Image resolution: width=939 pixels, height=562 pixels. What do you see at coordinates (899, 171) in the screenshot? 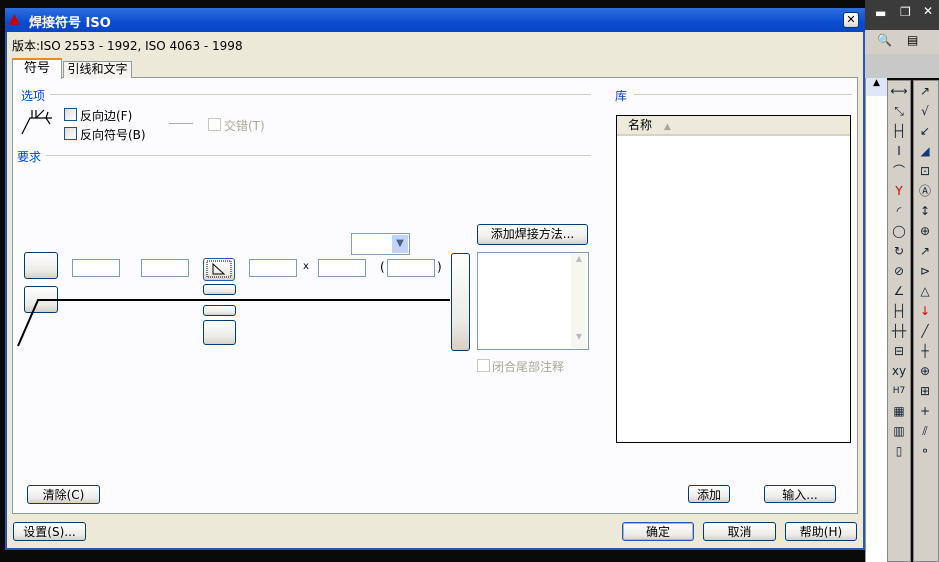
I see `arc-length-icon: ⌒` at bounding box center [899, 171].